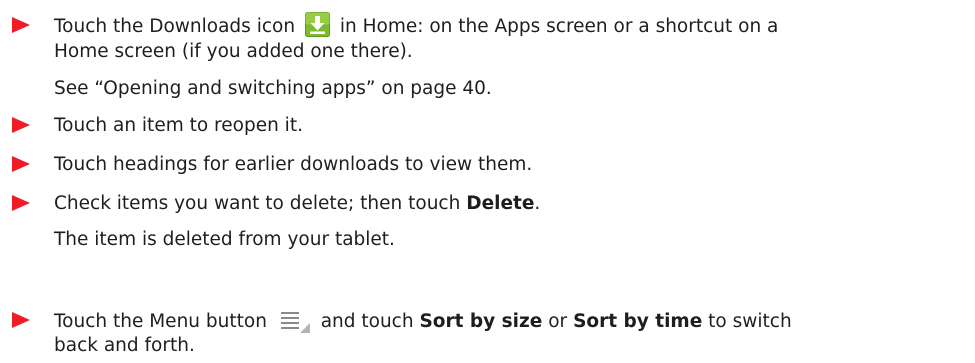 The height and width of the screenshot is (363, 975). What do you see at coordinates (750, 321) in the screenshot?
I see `list-item-text: to switch` at bounding box center [750, 321].